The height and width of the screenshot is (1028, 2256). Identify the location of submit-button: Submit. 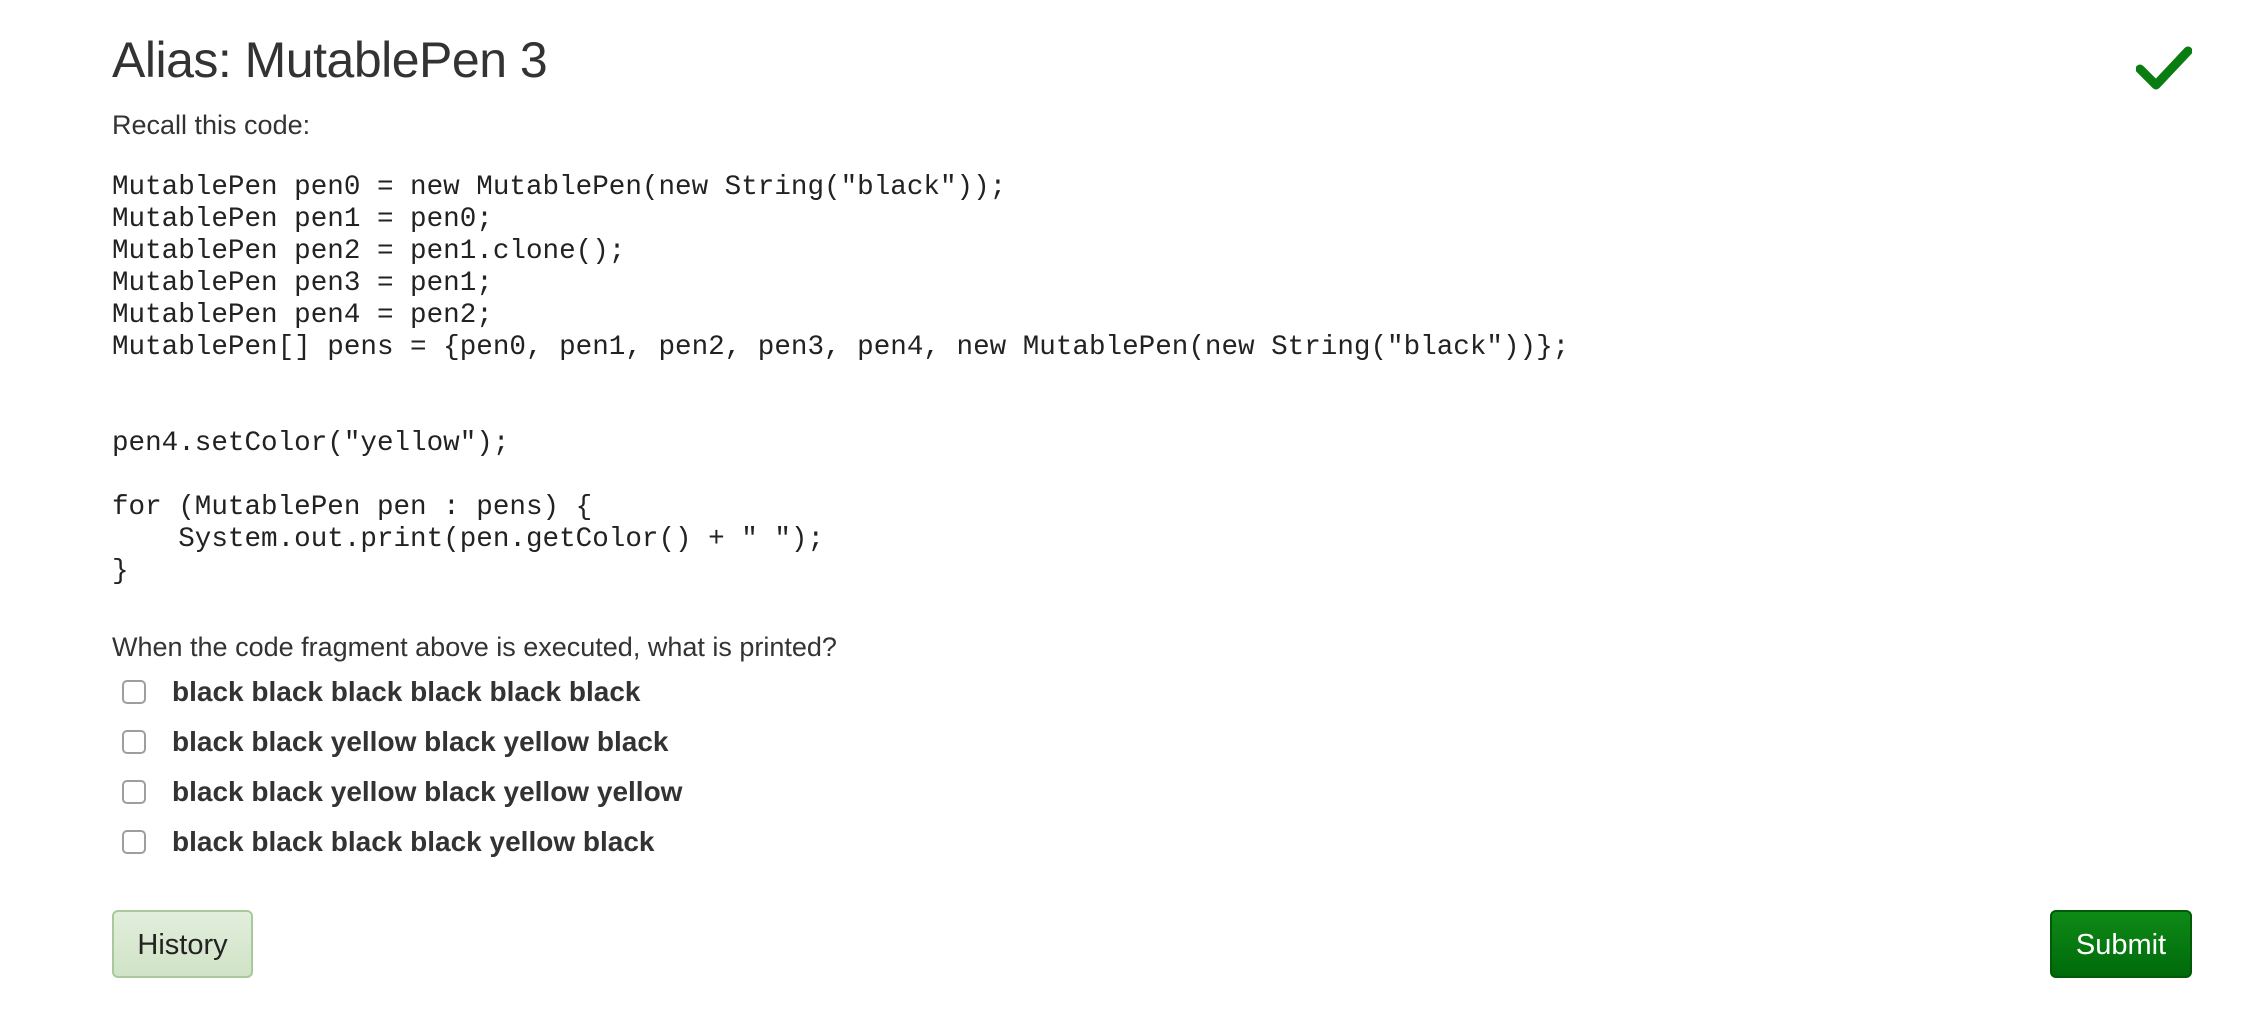
(2121, 944).